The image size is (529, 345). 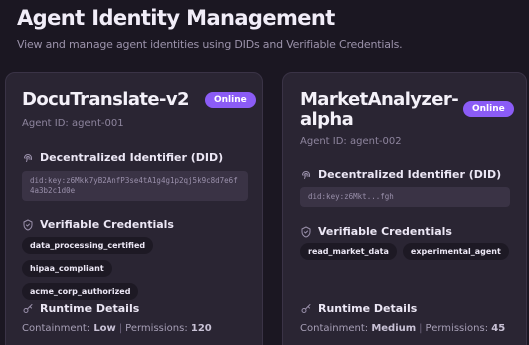 I want to click on runtime-details: Containment: Medium | Permissions: 45, so click(x=403, y=328).